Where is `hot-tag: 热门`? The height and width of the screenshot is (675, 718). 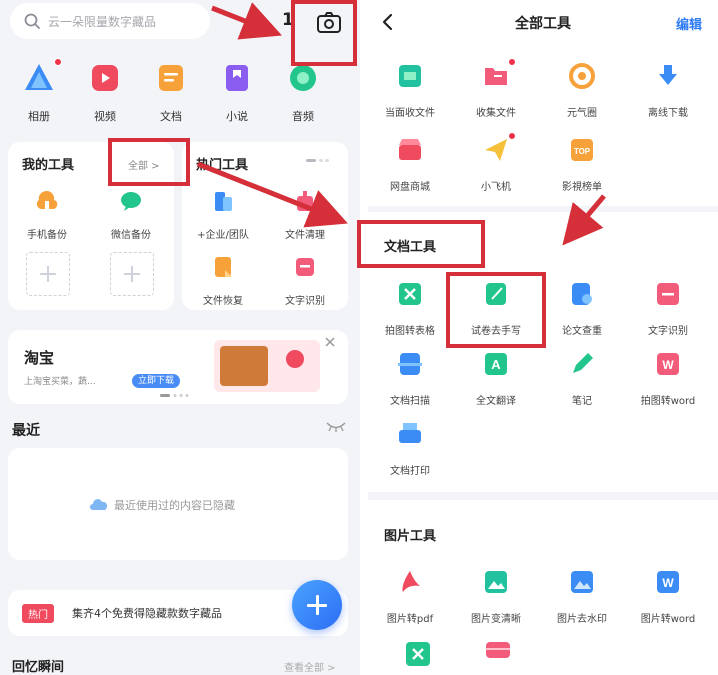
hot-tag: 热门 is located at coordinates (38, 613).